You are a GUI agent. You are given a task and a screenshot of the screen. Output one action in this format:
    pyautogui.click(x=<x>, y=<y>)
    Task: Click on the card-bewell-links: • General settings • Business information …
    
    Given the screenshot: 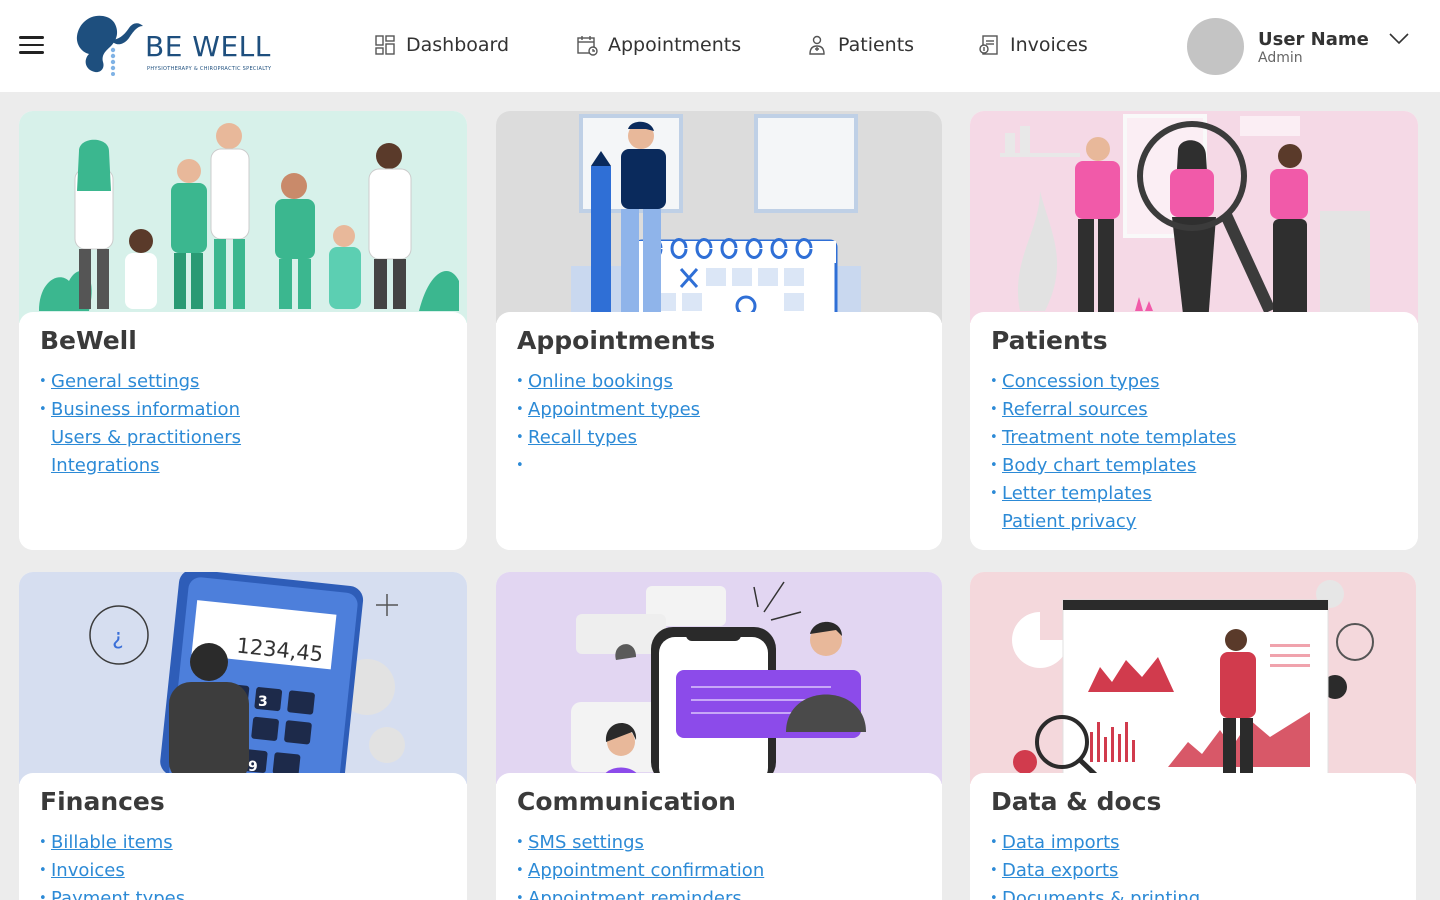 What is the action you would take?
    pyautogui.click(x=140, y=423)
    